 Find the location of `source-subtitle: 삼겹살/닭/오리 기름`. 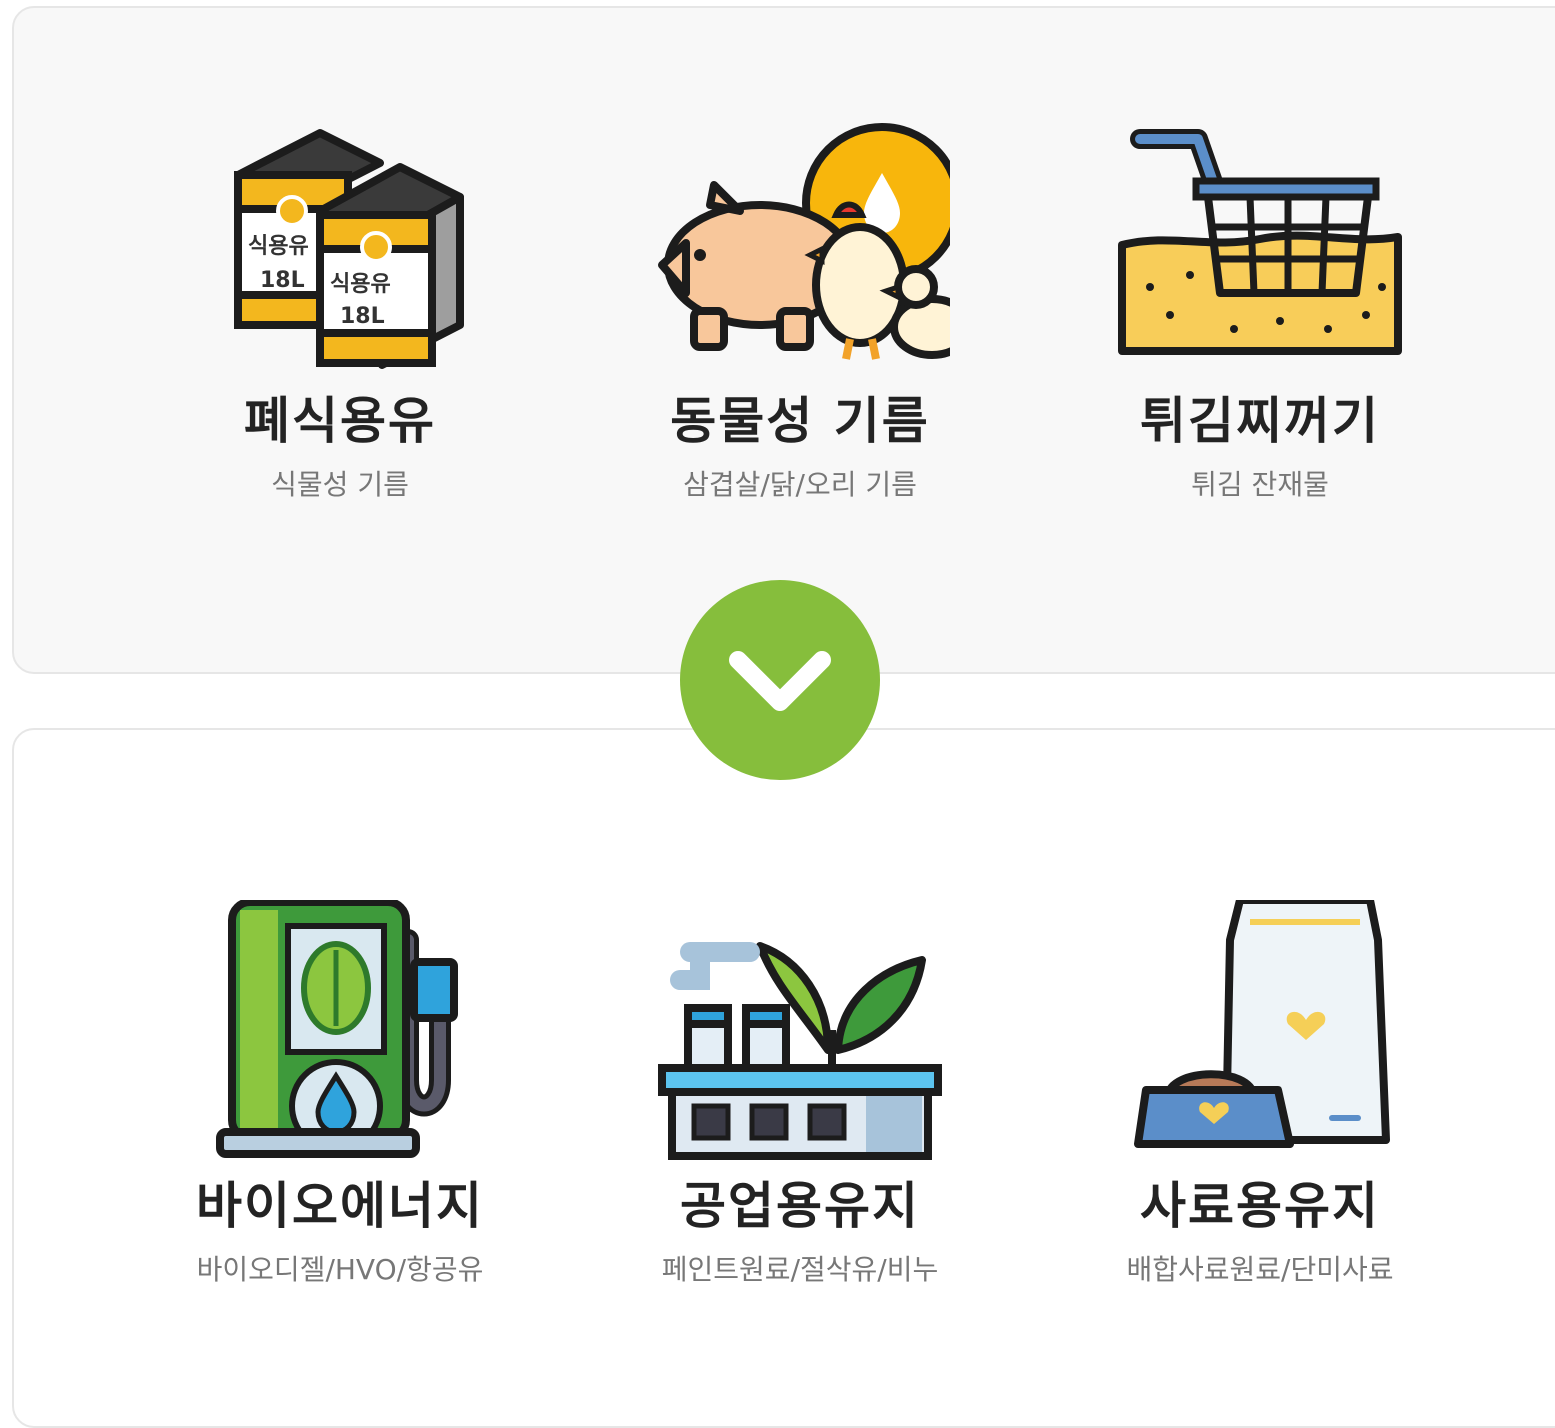

source-subtitle: 삼겹살/닭/오리 기름 is located at coordinates (800, 484).